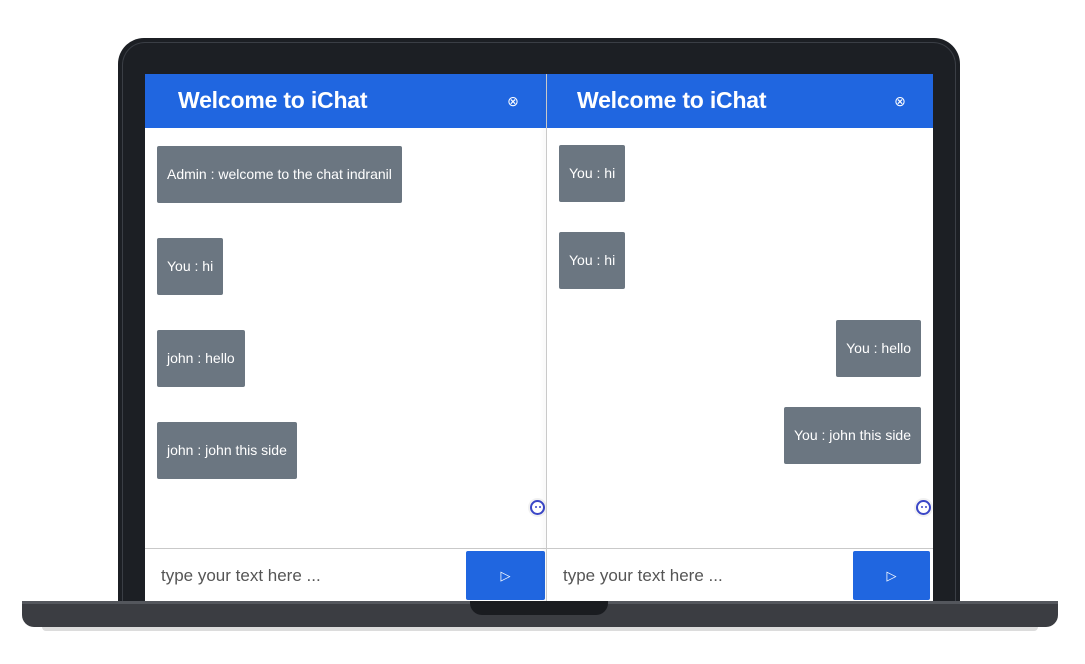 Image resolution: width=1085 pixels, height=664 pixels. I want to click on laptop-base-shadow, so click(540, 629).